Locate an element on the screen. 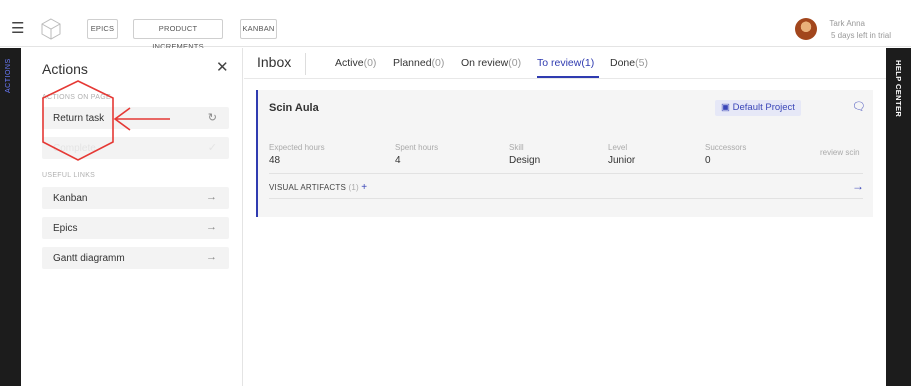  tab-on-review: On review(0) is located at coordinates (491, 63).